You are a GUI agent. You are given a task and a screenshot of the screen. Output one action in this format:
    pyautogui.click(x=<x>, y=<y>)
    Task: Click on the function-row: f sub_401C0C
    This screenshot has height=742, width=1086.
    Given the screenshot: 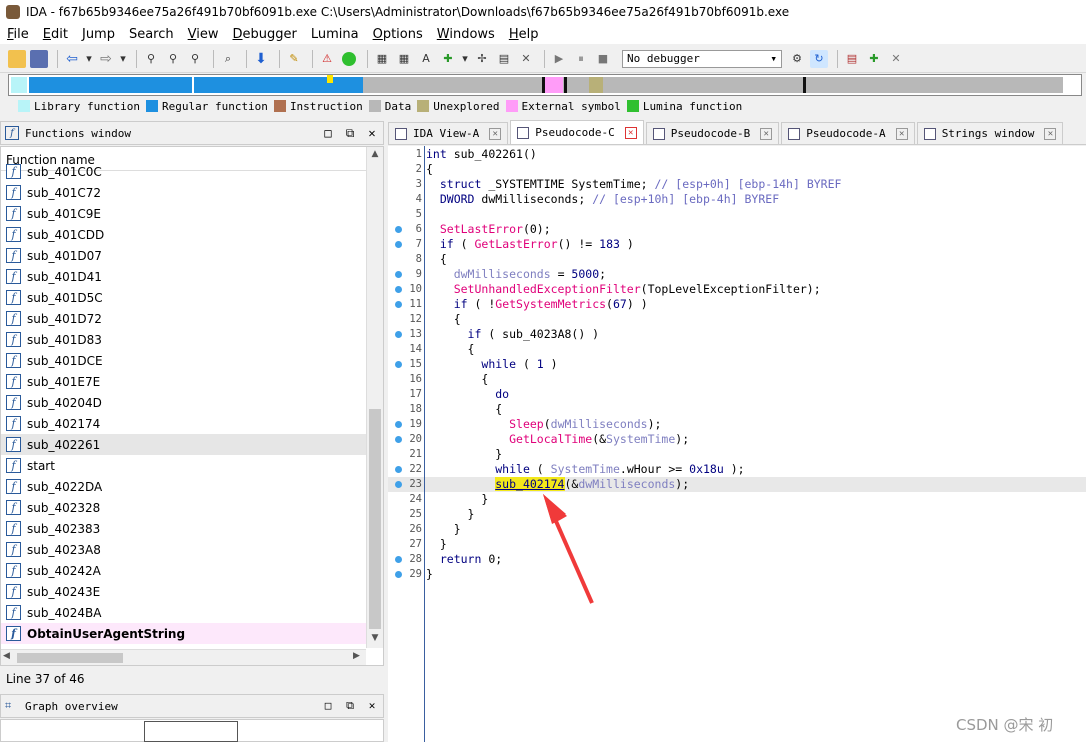 What is the action you would take?
    pyautogui.click(x=184, y=171)
    